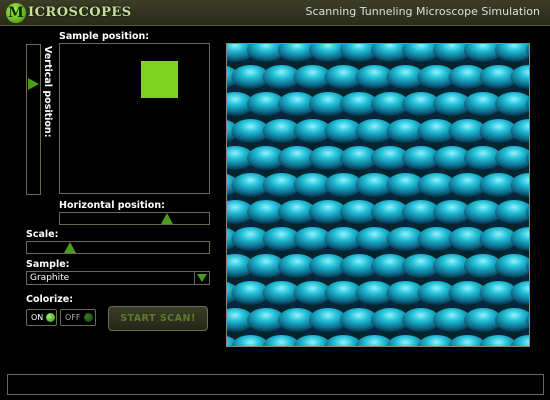 The image size is (550, 400). I want to click on scale-label: Scale:, so click(42, 234).